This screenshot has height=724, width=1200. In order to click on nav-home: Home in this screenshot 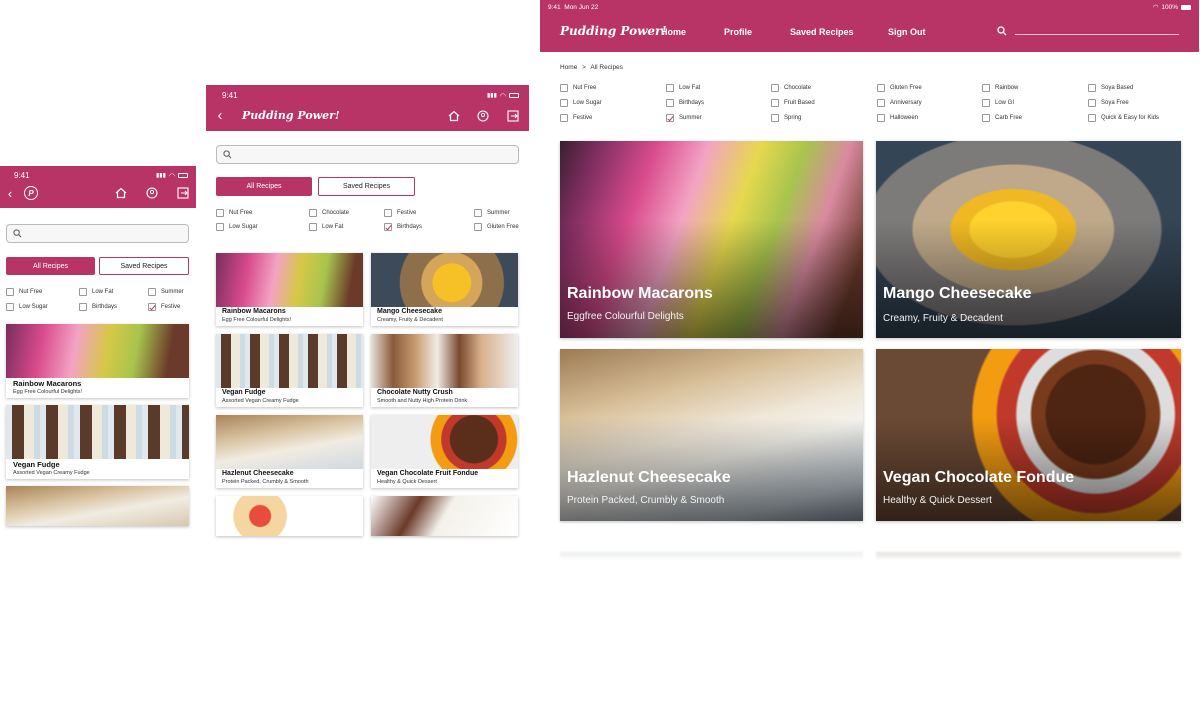, I will do `click(673, 32)`.